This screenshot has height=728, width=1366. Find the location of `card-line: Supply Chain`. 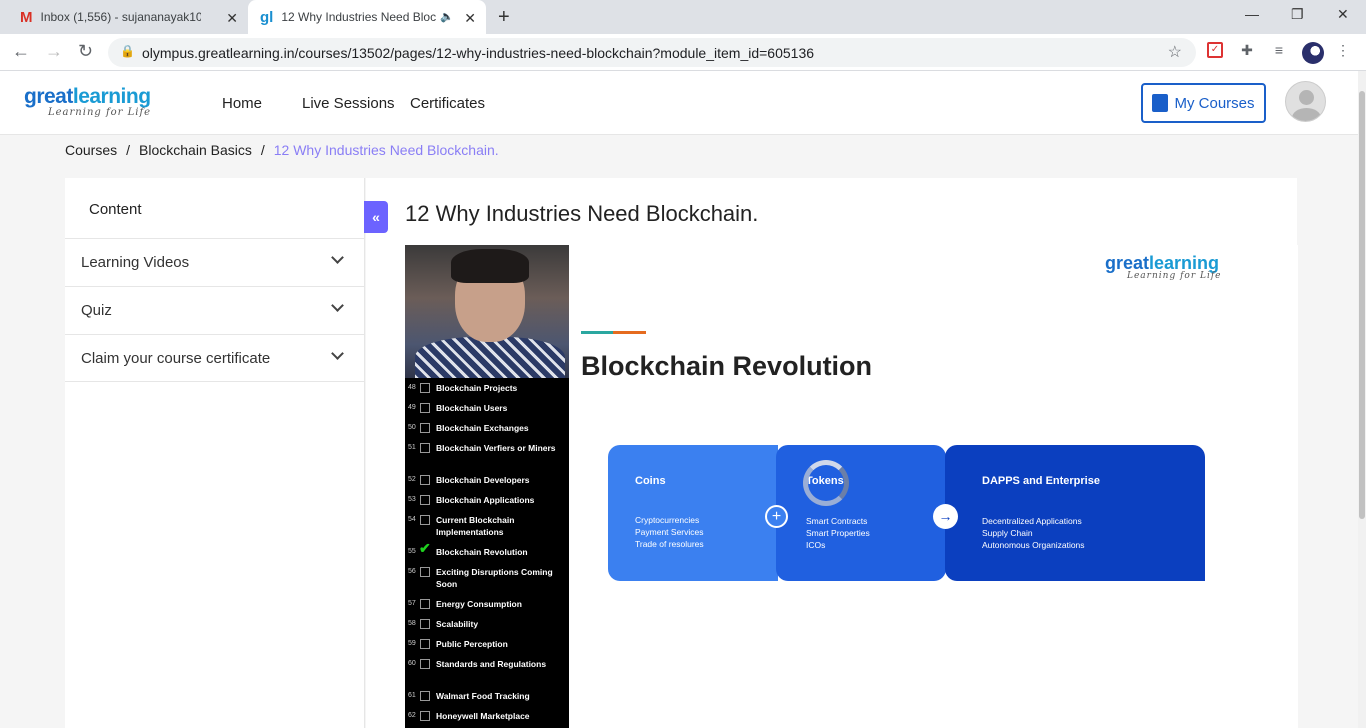

card-line: Supply Chain is located at coordinates (1007, 533).